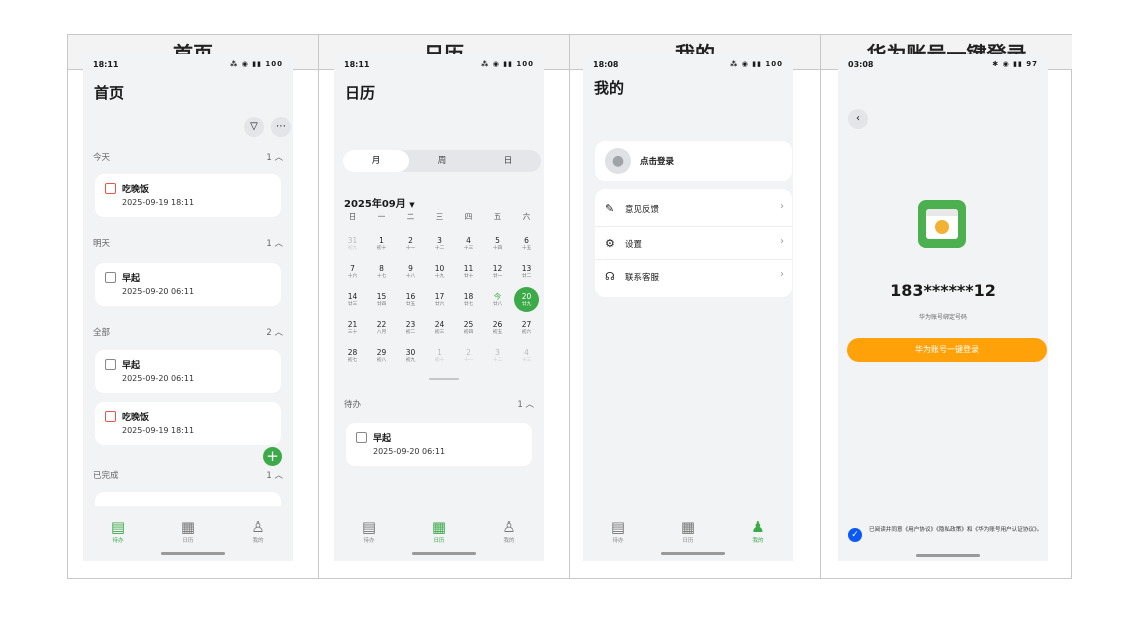 This screenshot has width=1134, height=619. I want to click on calendar-day: 24 初三, so click(439, 328).